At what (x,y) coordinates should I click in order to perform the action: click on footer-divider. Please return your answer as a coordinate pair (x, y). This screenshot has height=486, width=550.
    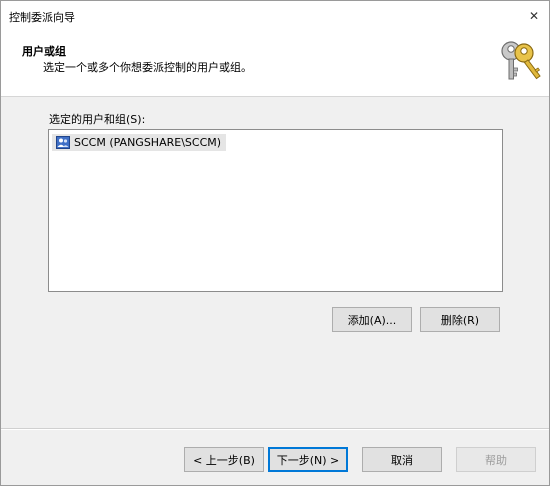
    Looking at the image, I should click on (275, 429).